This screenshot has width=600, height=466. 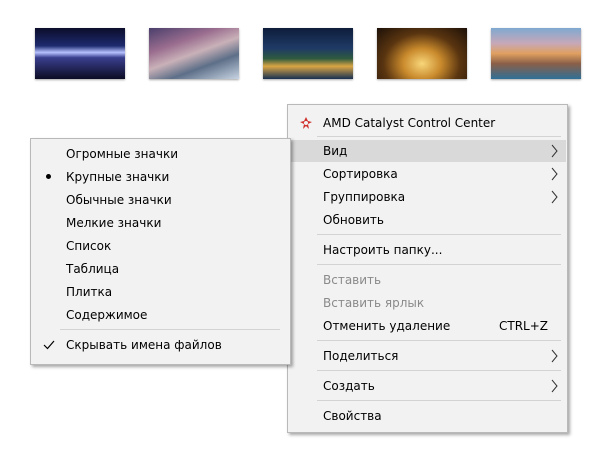 I want to click on submenu-item-large-icons: Крупные значки, so click(x=160, y=177).